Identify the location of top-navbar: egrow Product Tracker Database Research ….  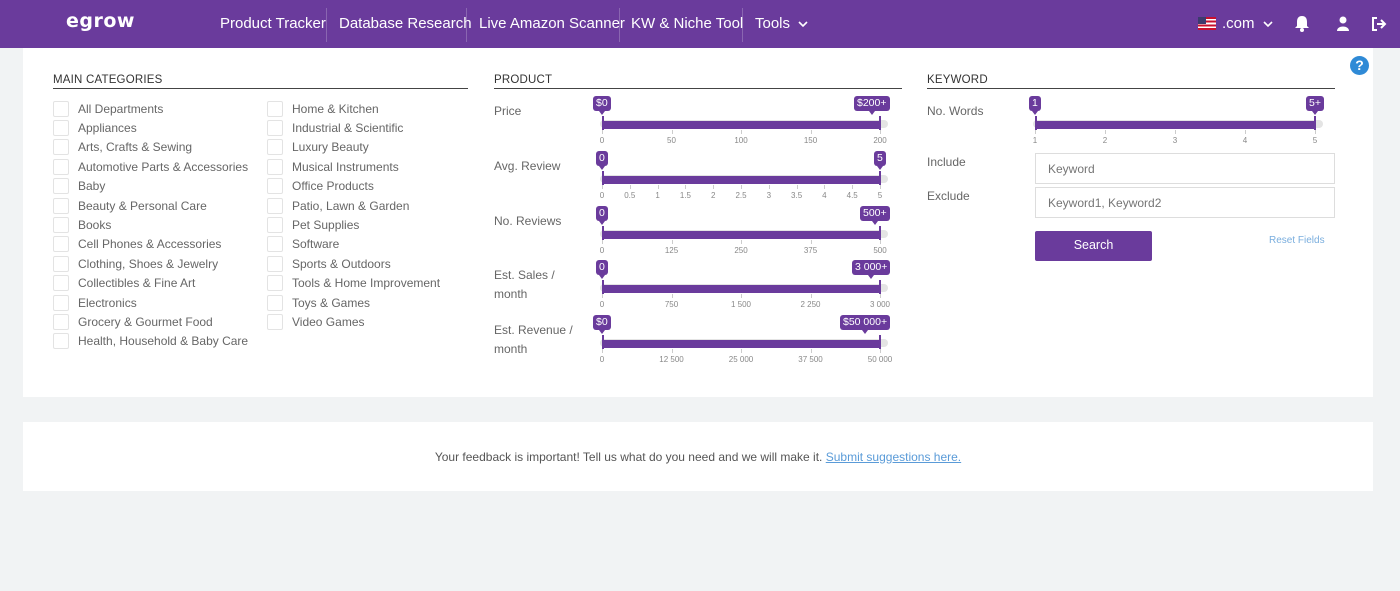
(700, 24).